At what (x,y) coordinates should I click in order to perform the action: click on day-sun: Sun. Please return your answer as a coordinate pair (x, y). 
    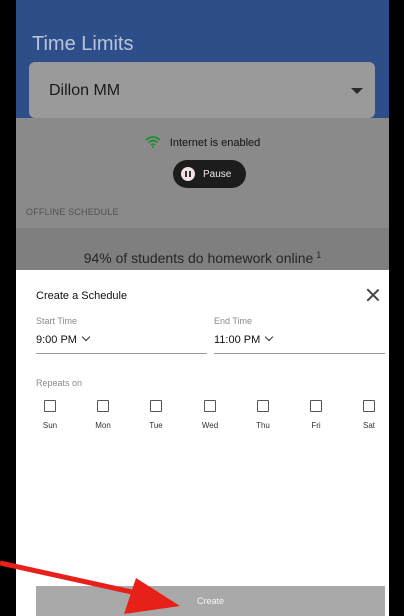
    Looking at the image, I should click on (50, 415).